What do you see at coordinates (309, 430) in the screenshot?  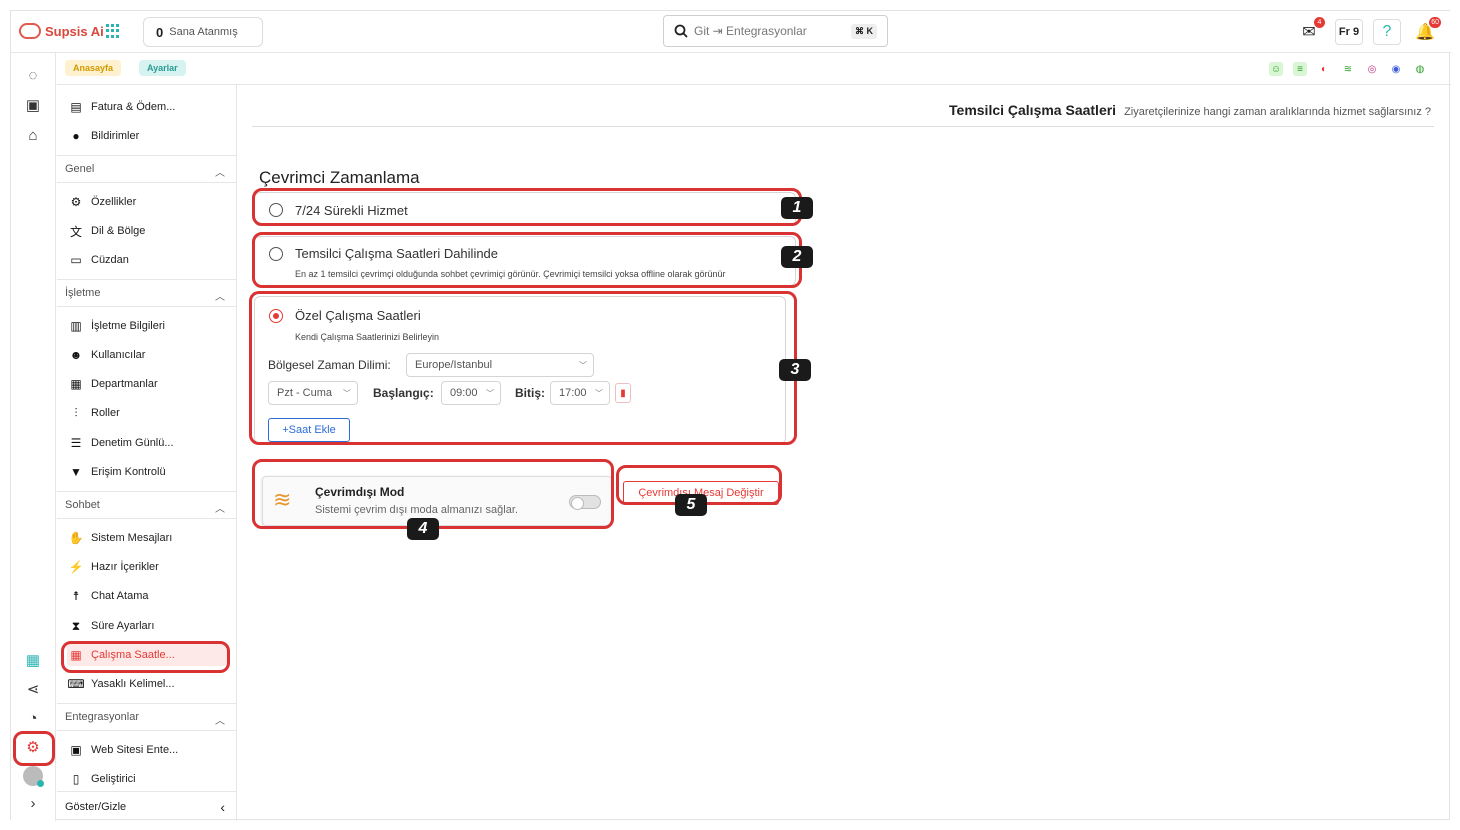 I see `add-hour-button: +Saat Ekle` at bounding box center [309, 430].